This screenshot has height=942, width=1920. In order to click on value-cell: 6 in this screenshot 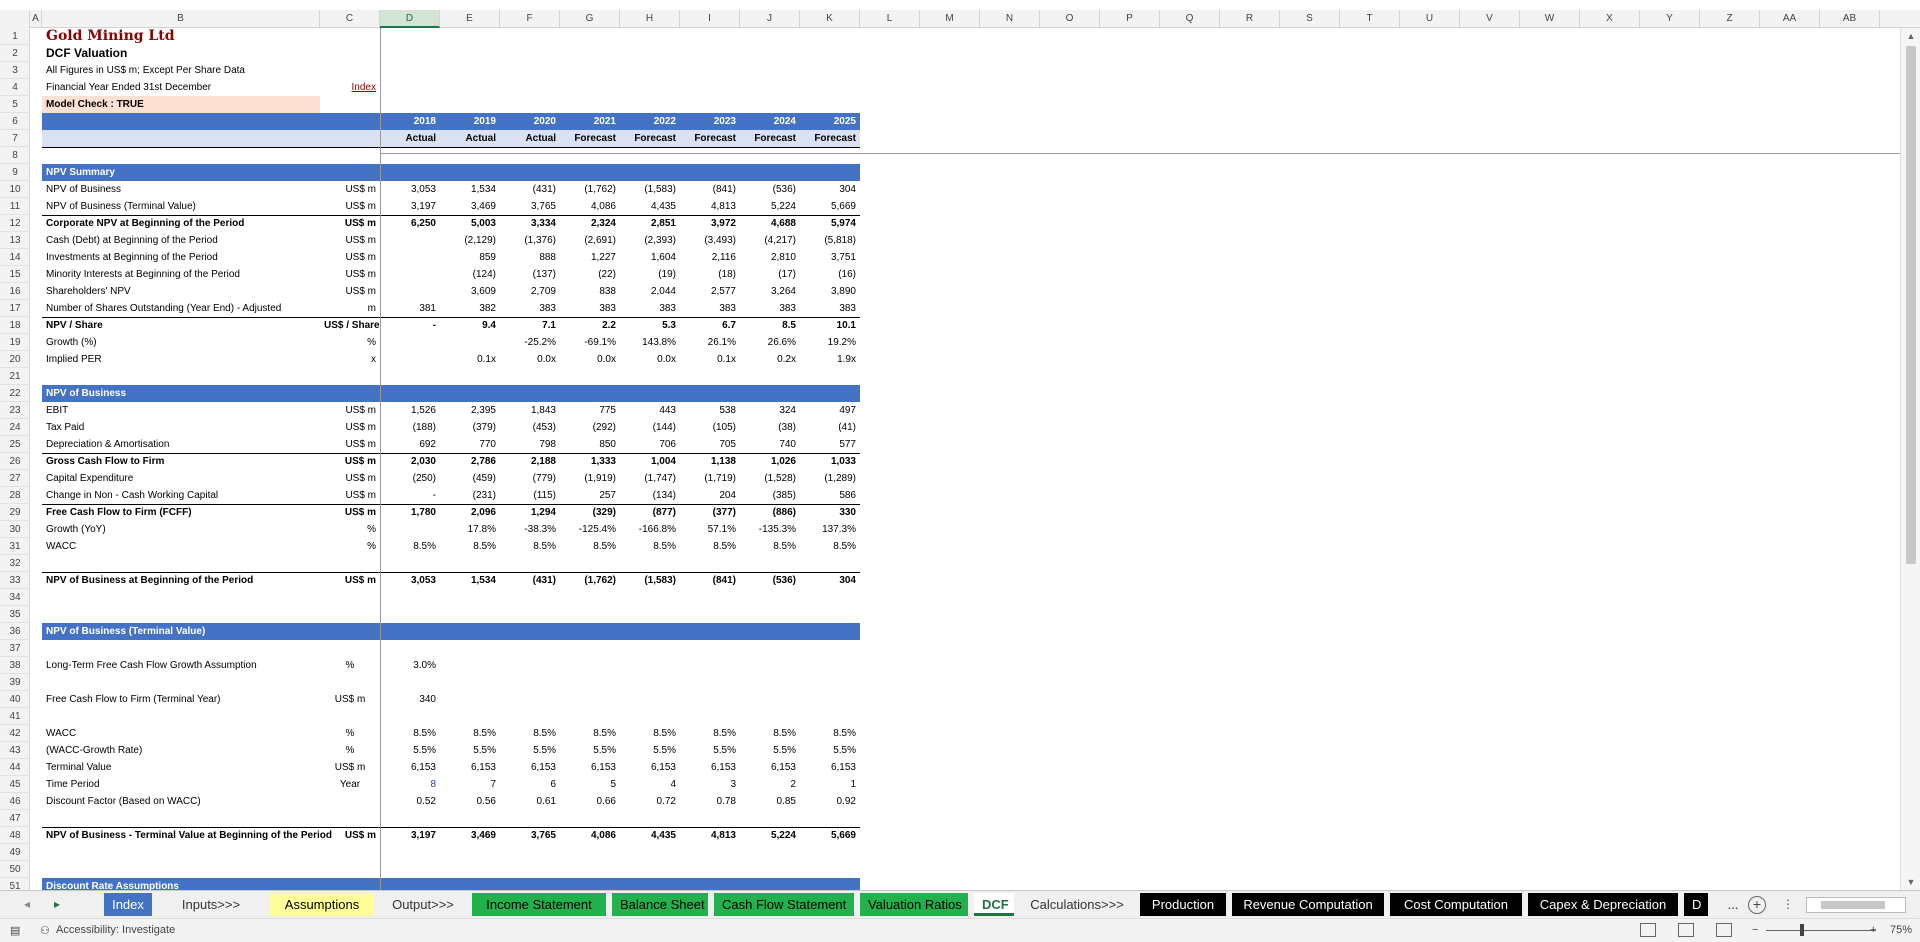, I will do `click(530, 784)`.